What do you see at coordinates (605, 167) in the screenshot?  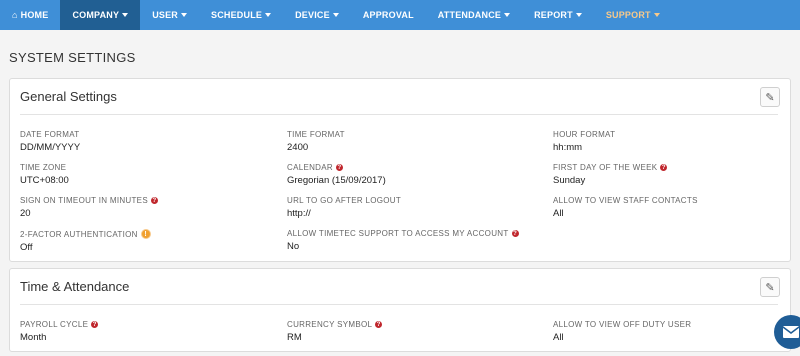 I see `field-label: FIRST DAY OF THE WEEK` at bounding box center [605, 167].